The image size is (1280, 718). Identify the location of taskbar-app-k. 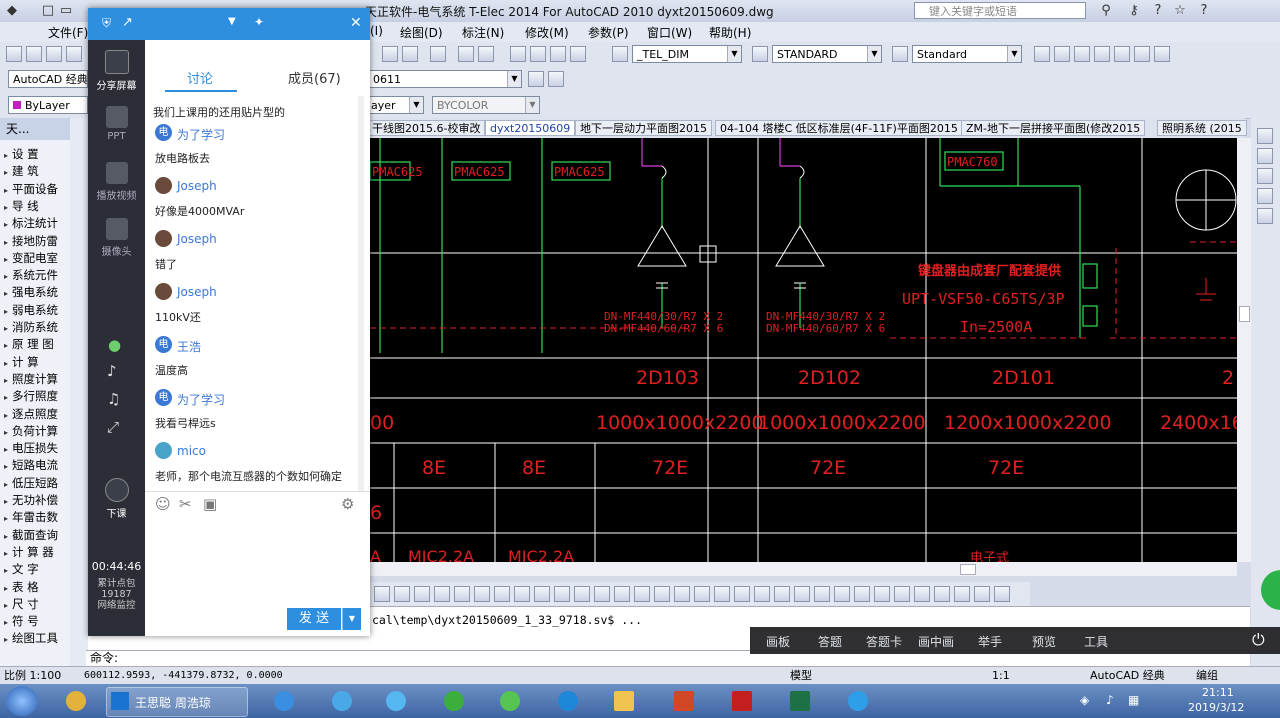
(568, 701).